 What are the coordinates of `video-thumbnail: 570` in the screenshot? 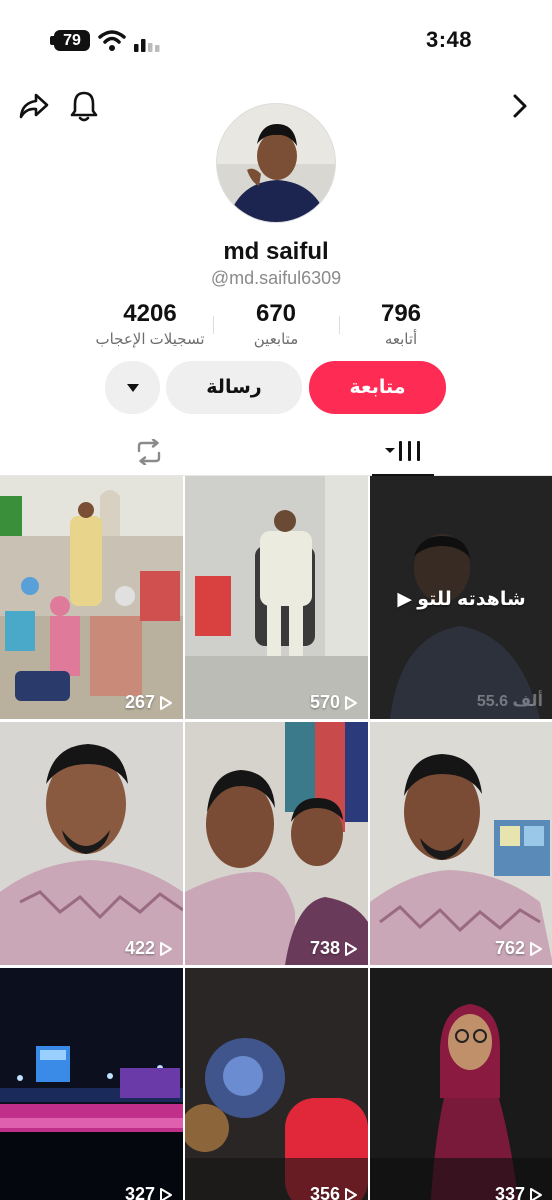 It's located at (276, 597).